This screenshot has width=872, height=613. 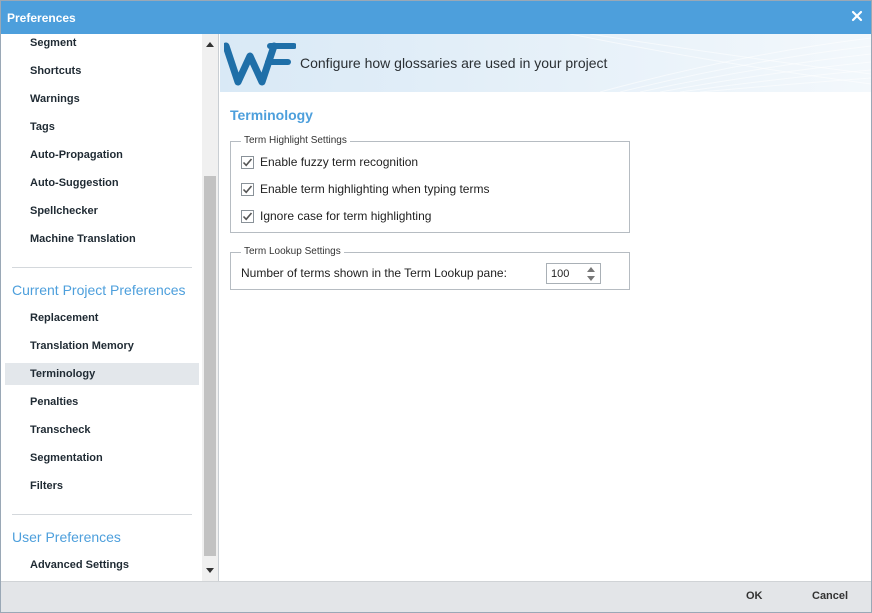 I want to click on group-legend: Term Highlight Settings, so click(x=295, y=140).